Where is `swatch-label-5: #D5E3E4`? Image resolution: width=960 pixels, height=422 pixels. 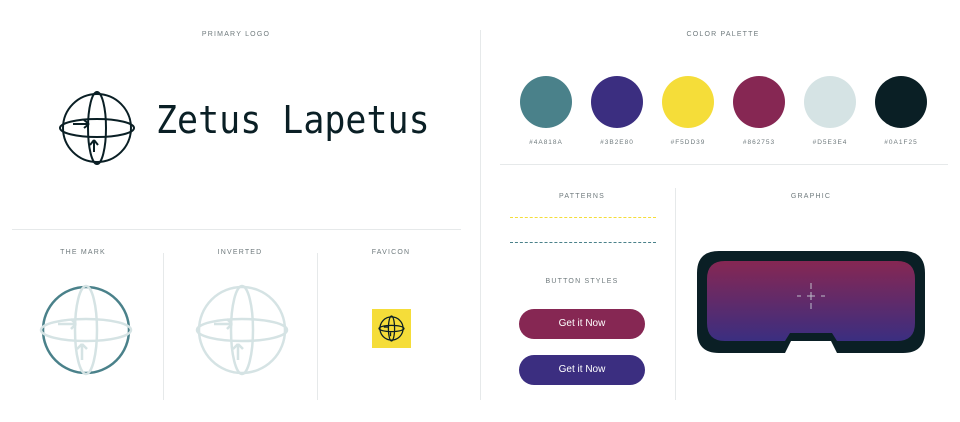 swatch-label-5: #D5E3E4 is located at coordinates (830, 142).